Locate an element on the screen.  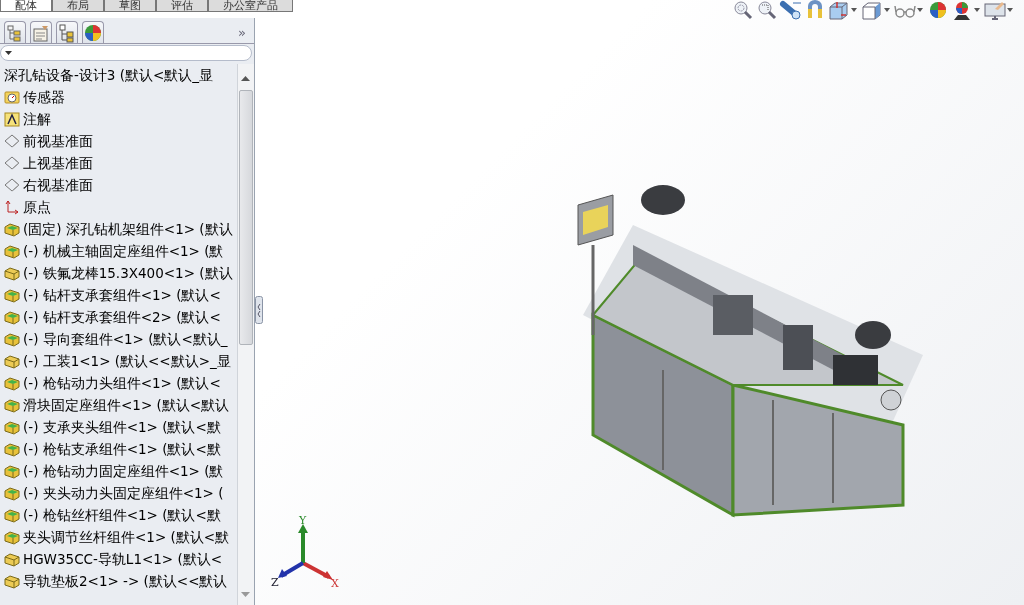
document-tab: 办公室产品 is located at coordinates (250, 6).